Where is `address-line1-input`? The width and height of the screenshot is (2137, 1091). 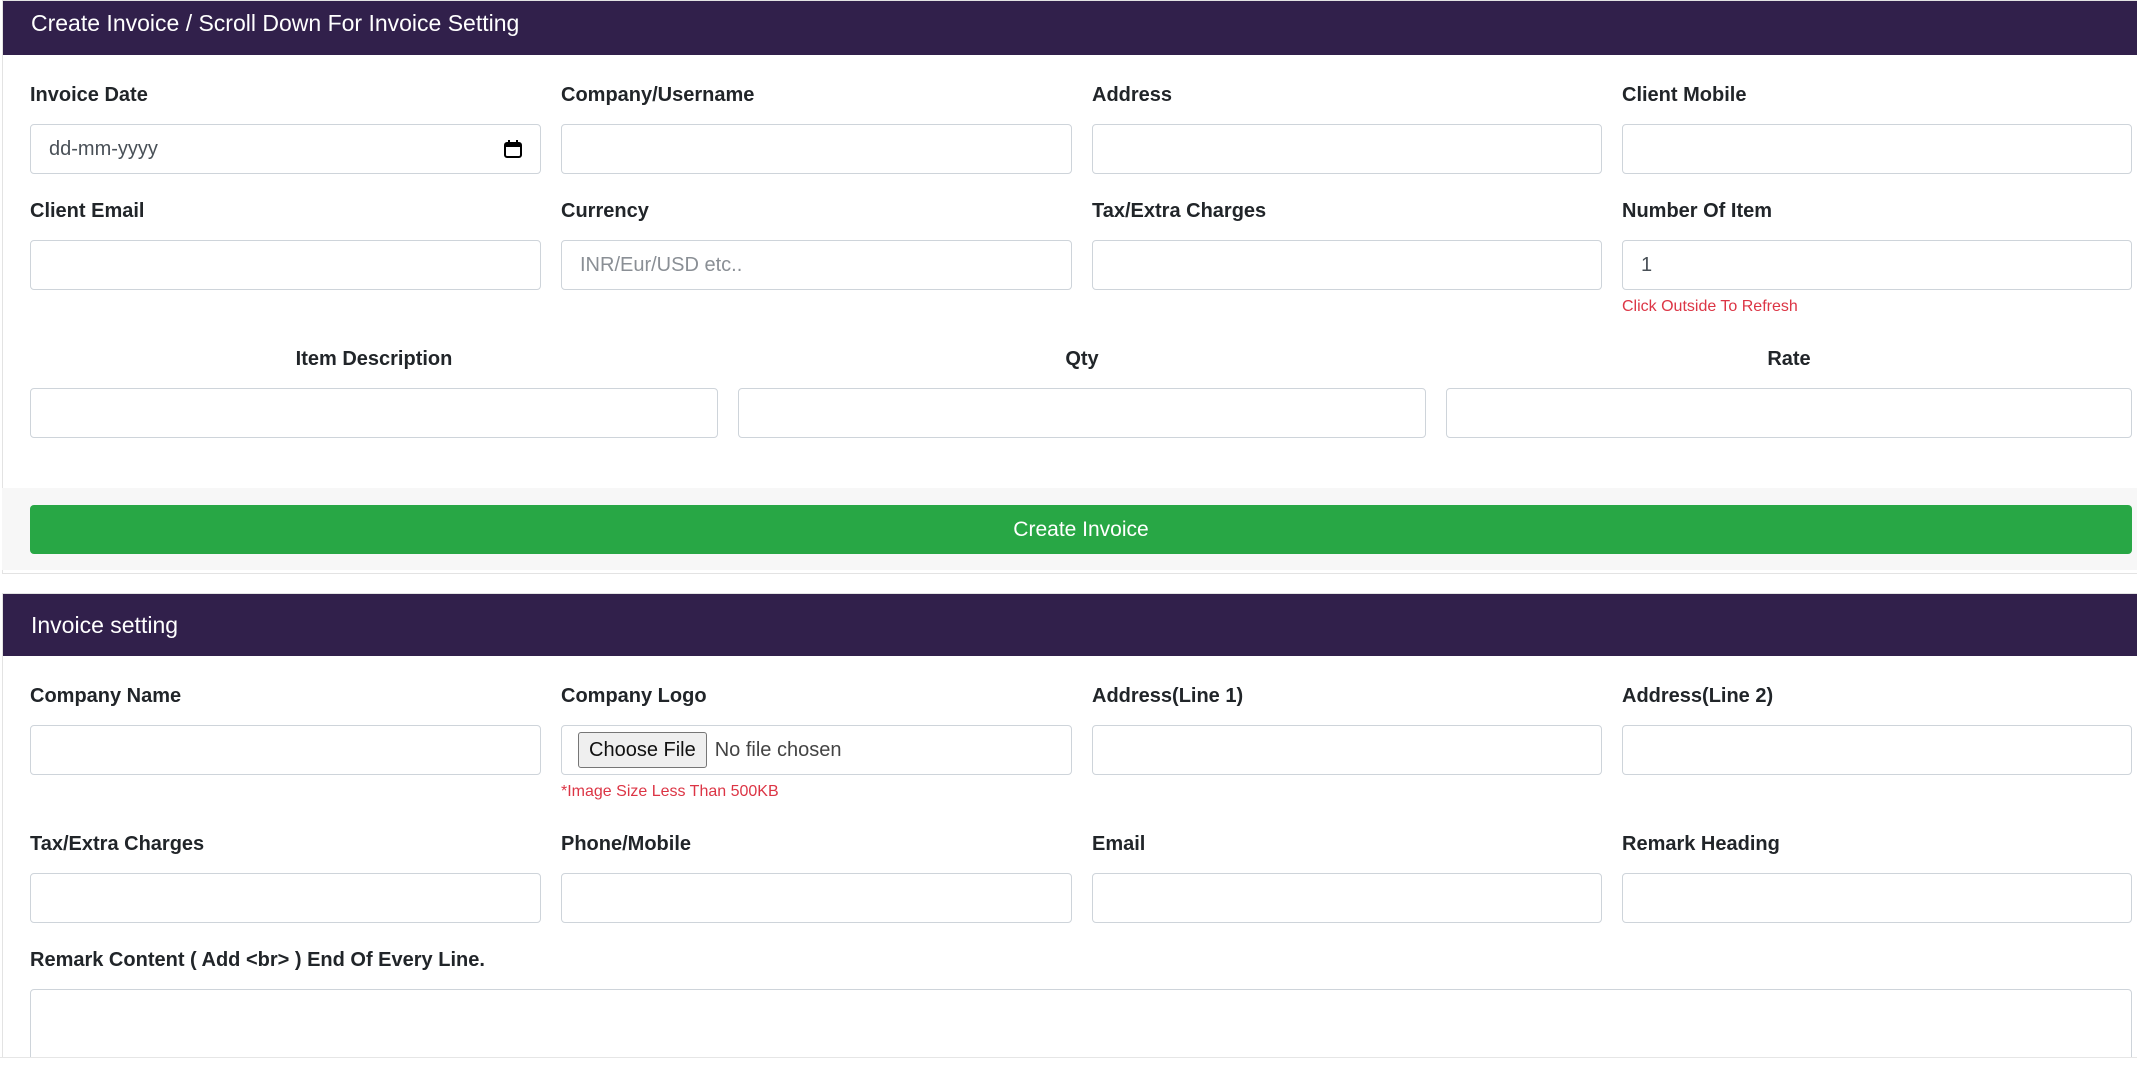 address-line1-input is located at coordinates (1347, 750).